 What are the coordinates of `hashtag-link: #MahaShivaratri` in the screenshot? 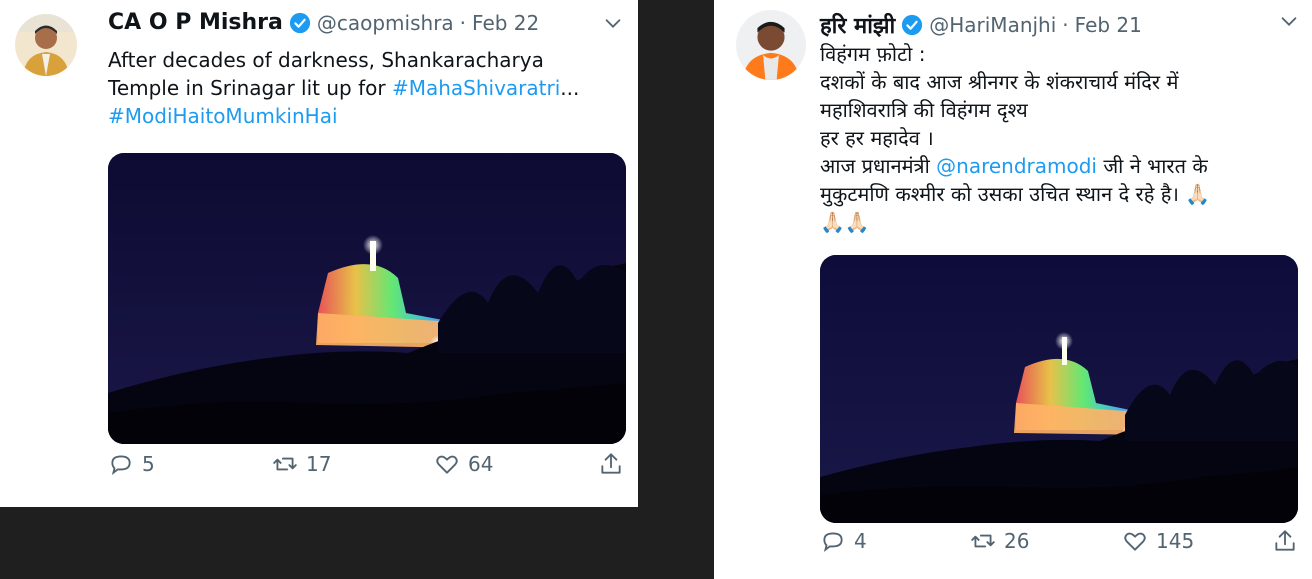 It's located at (476, 88).